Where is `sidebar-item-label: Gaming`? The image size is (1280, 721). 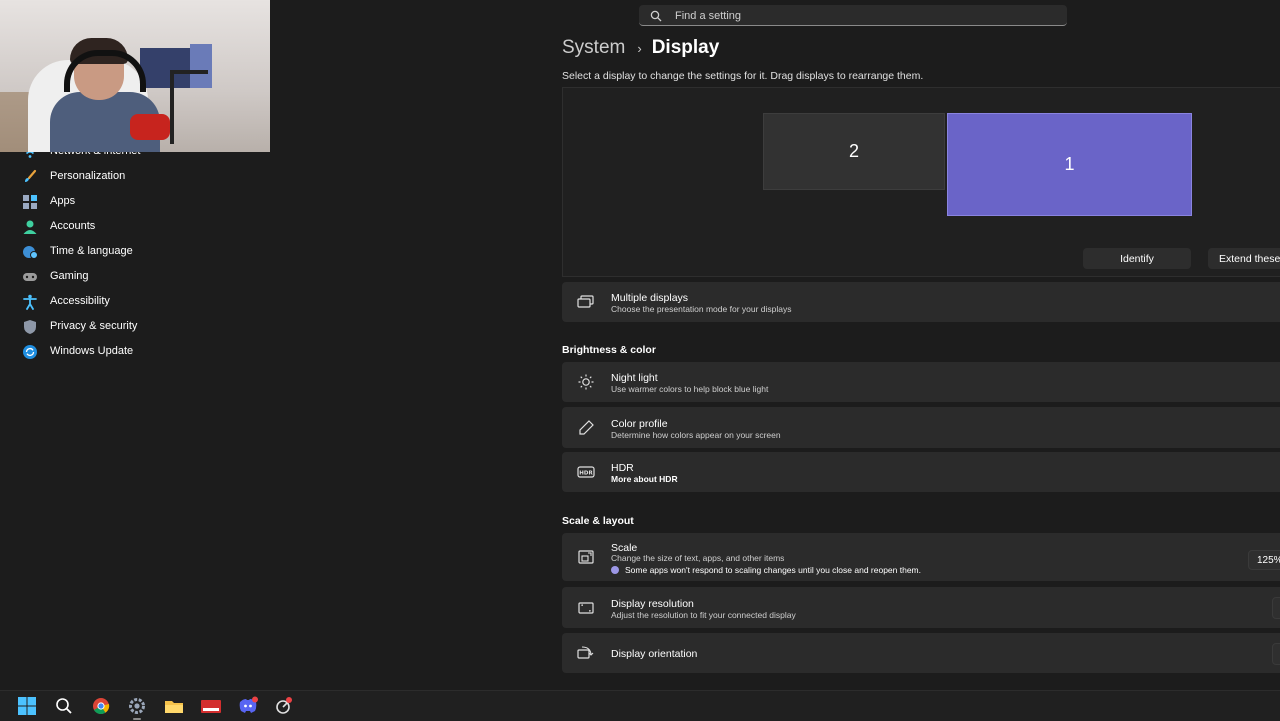
sidebar-item-label: Gaming is located at coordinates (69, 276).